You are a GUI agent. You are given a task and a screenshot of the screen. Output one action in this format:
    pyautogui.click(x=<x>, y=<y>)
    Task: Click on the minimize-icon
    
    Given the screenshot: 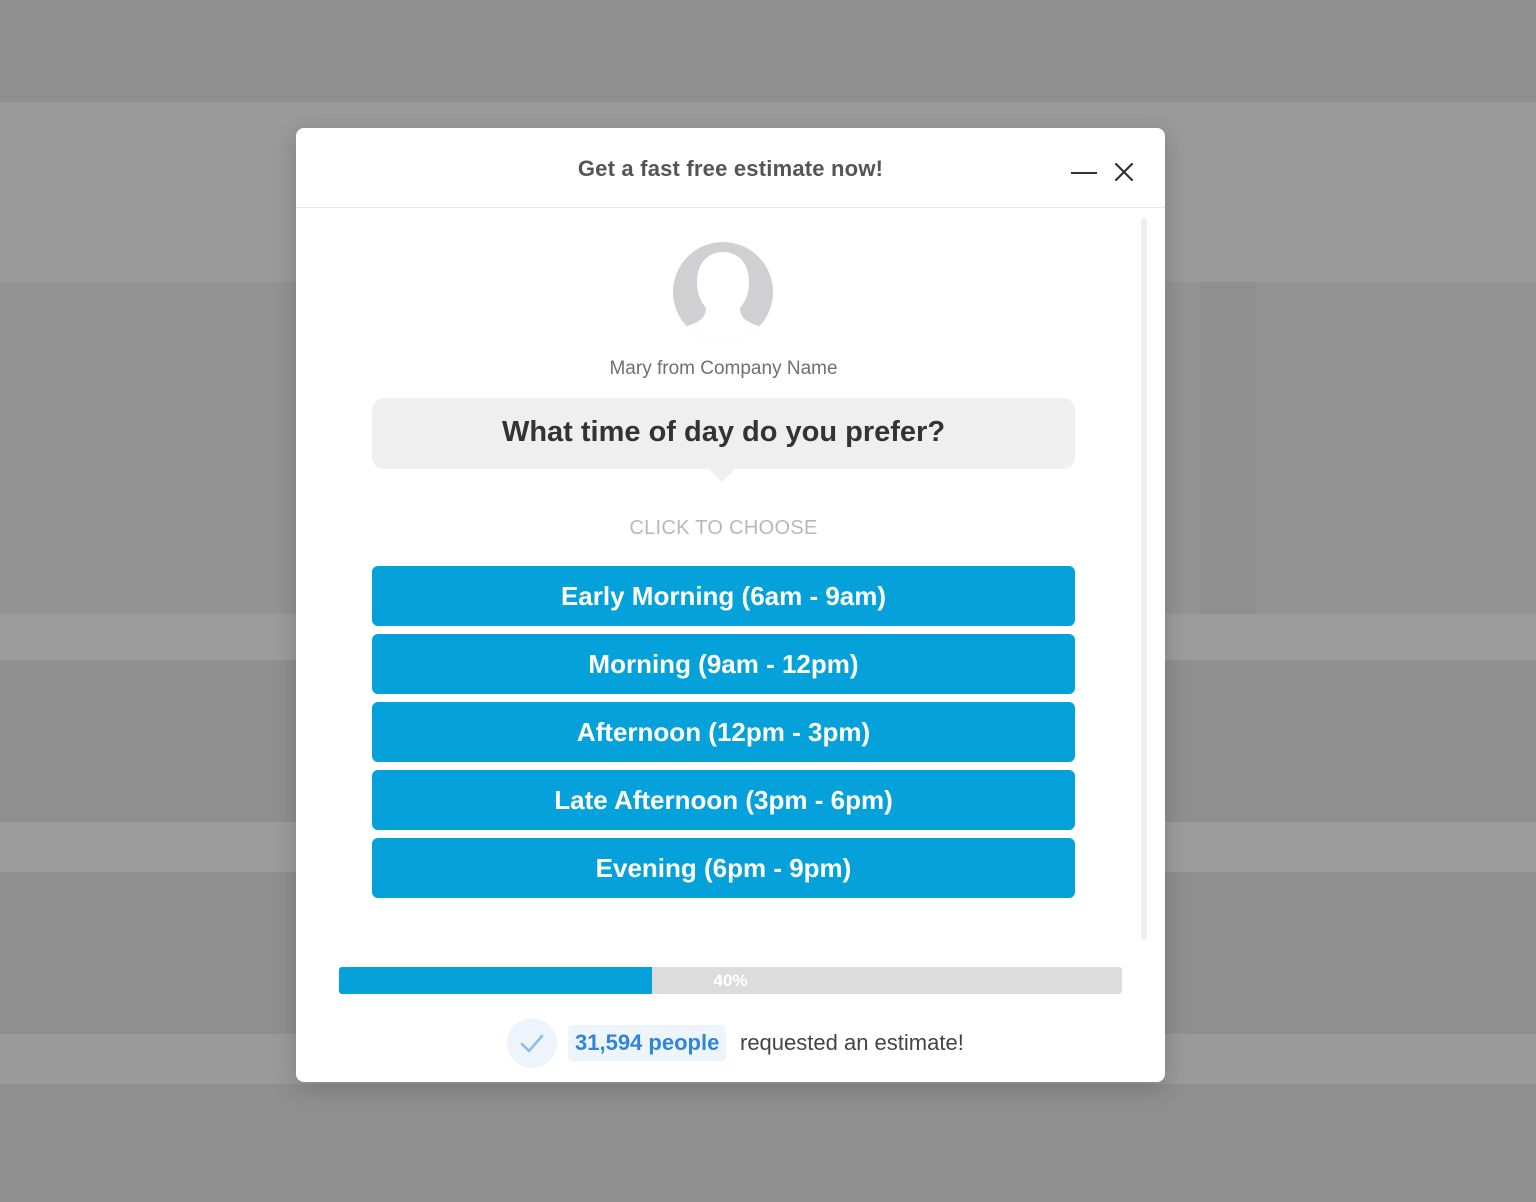 What is the action you would take?
    pyautogui.click(x=1084, y=173)
    